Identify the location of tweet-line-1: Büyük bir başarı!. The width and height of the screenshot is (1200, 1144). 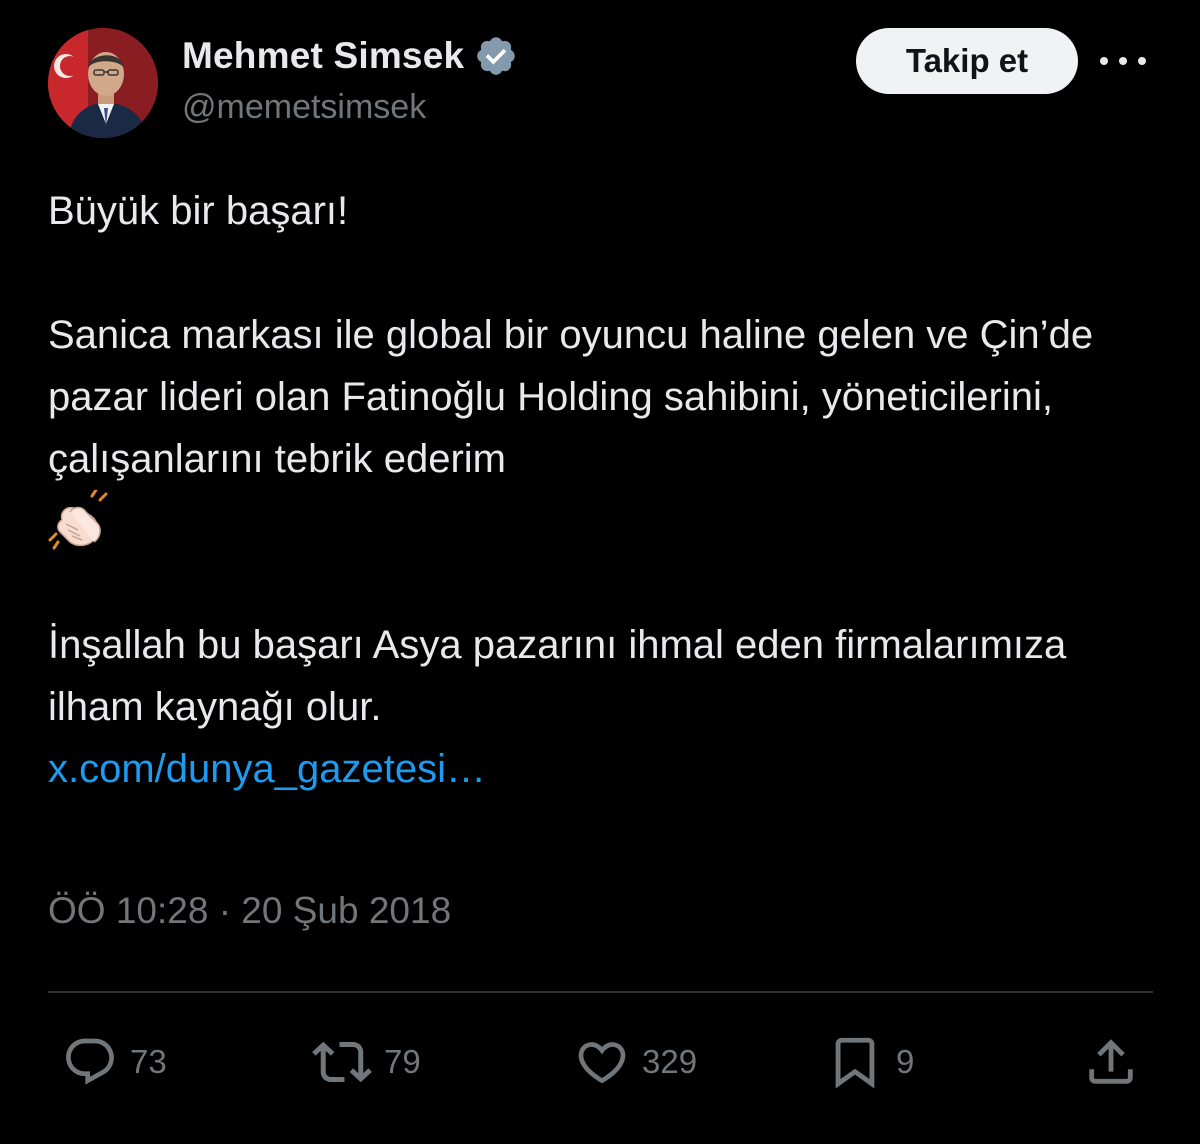
(198, 211).